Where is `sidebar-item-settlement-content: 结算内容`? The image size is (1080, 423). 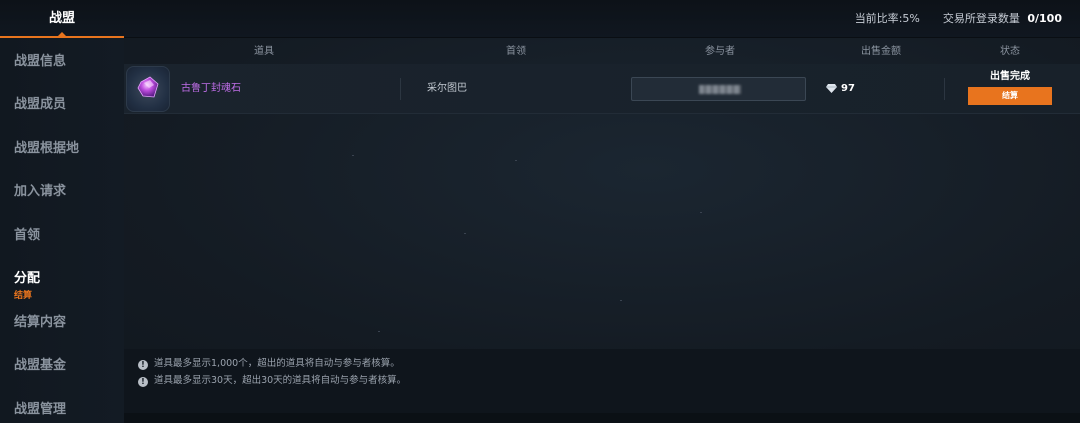 sidebar-item-settlement-content: 结算内容 is located at coordinates (40, 323).